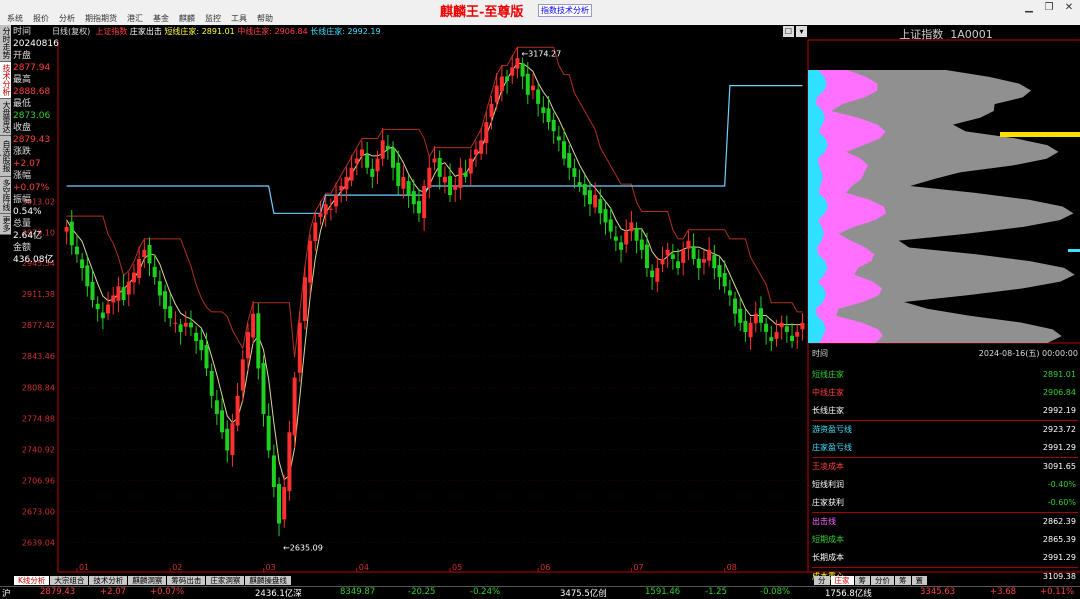 Image resolution: width=1080 pixels, height=599 pixels. What do you see at coordinates (69, 580) in the screenshot?
I see `tab-bulk: 大宗组合` at bounding box center [69, 580].